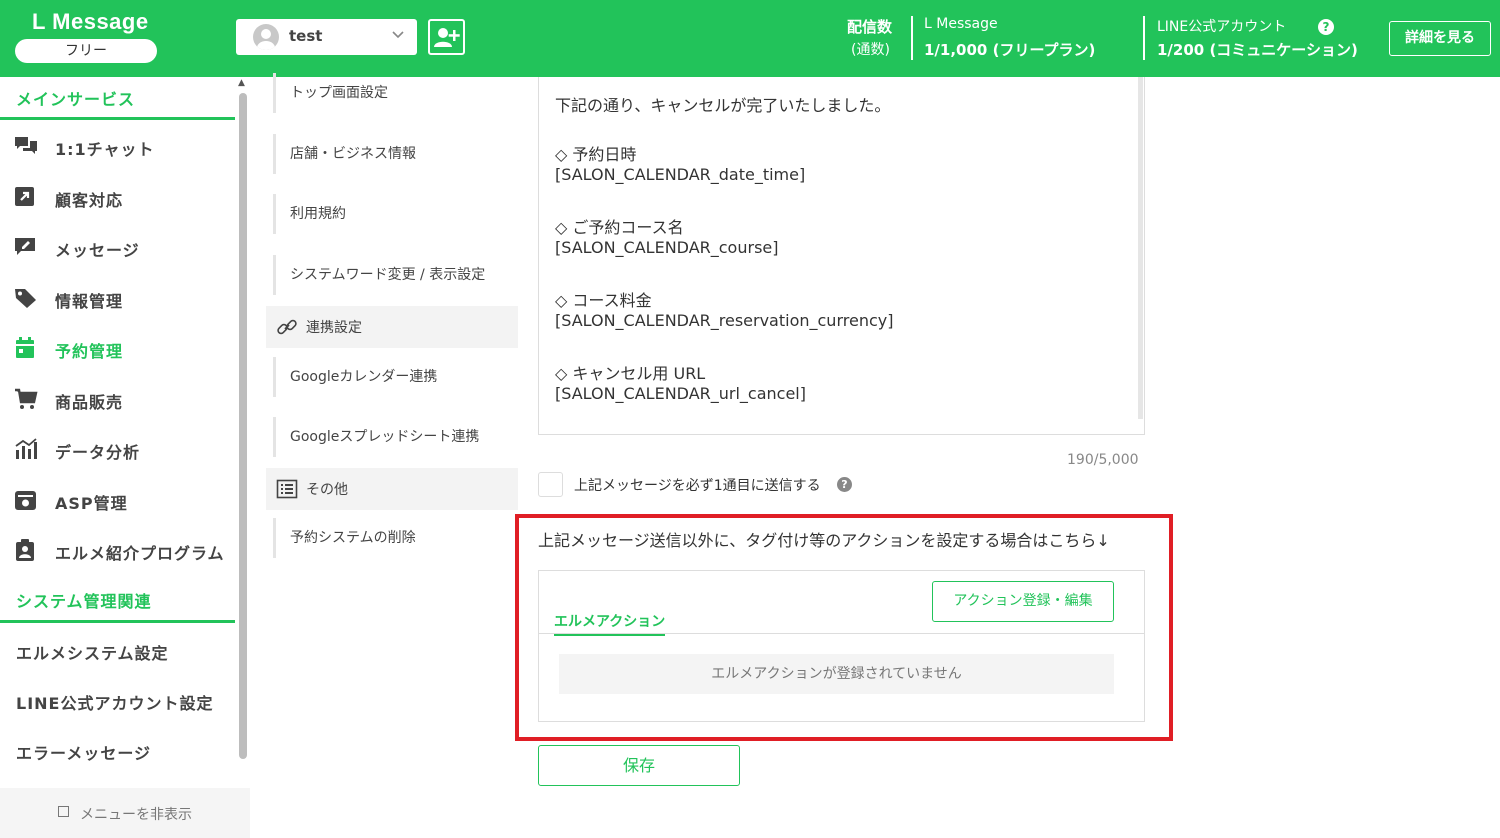 Image resolution: width=1500 pixels, height=838 pixels. What do you see at coordinates (243, 426) in the screenshot?
I see `sidebar-scrollbar-thumb` at bounding box center [243, 426].